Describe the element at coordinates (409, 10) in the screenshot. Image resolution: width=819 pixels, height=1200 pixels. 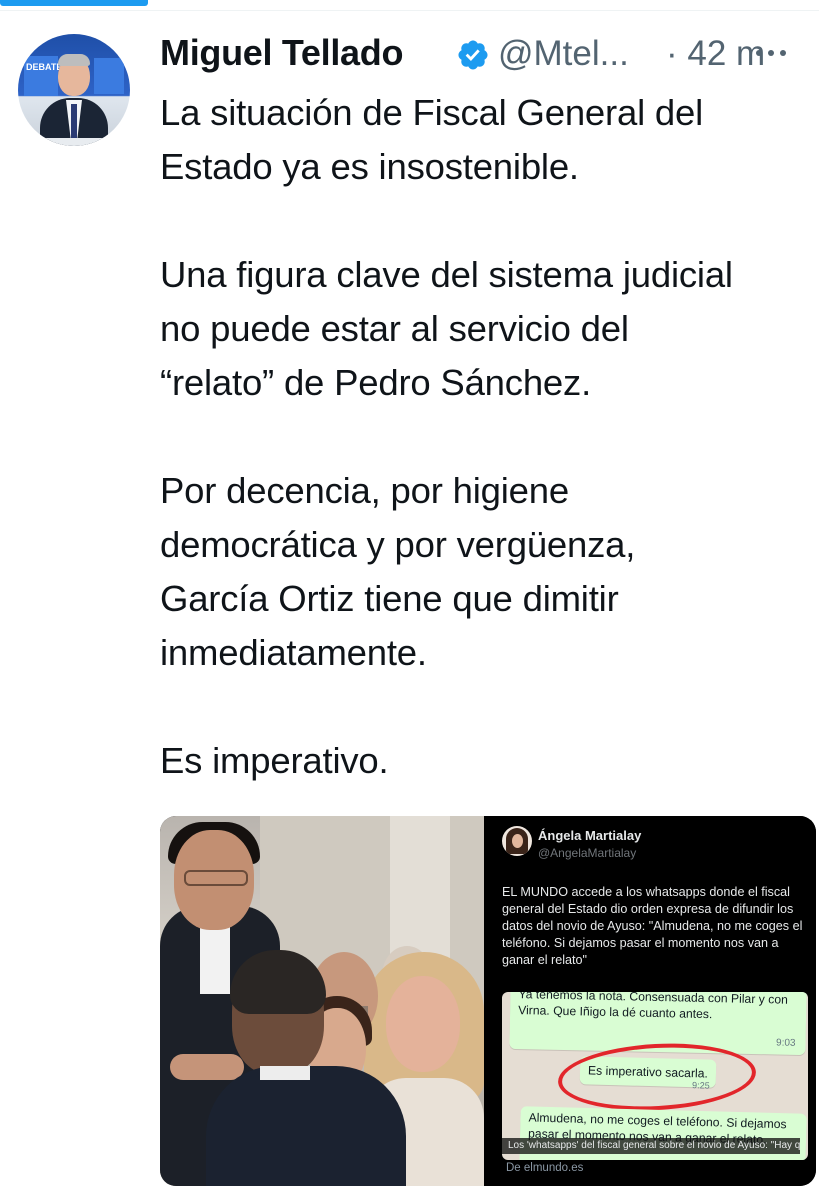
I see `divider` at that location.